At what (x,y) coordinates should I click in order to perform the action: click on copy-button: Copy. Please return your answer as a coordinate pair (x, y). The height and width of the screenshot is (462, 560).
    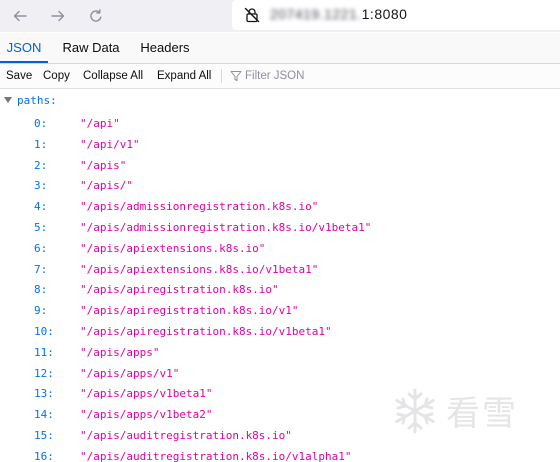
    Looking at the image, I should click on (56, 76).